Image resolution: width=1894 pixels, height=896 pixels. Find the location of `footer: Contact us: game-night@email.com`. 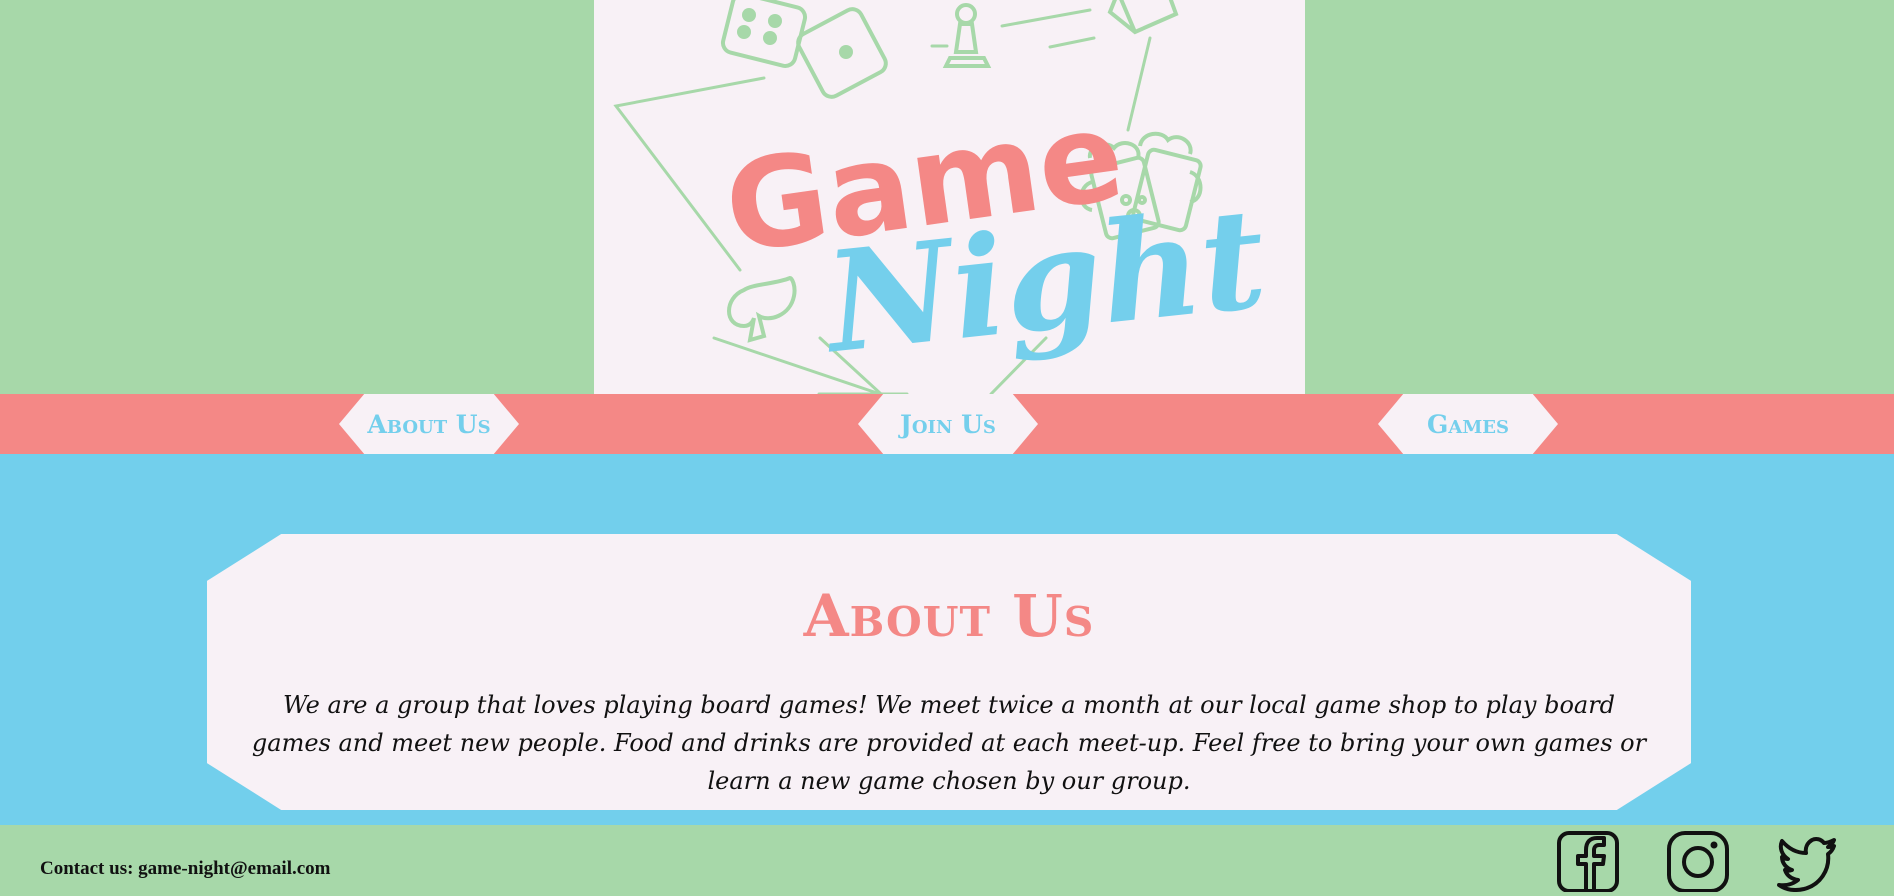

footer: Contact us: game-night@email.com is located at coordinates (947, 860).